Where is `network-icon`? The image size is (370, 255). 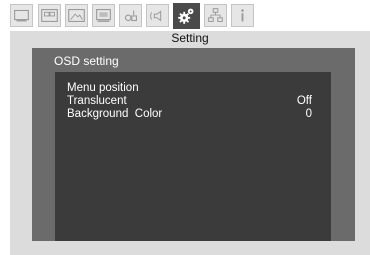
network-icon is located at coordinates (215, 15).